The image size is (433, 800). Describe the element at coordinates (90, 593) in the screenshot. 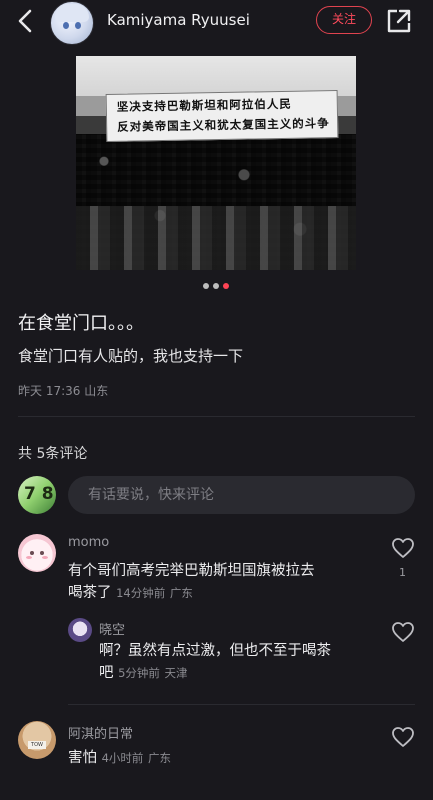

I see `comment-text-line: 喝茶了` at that location.